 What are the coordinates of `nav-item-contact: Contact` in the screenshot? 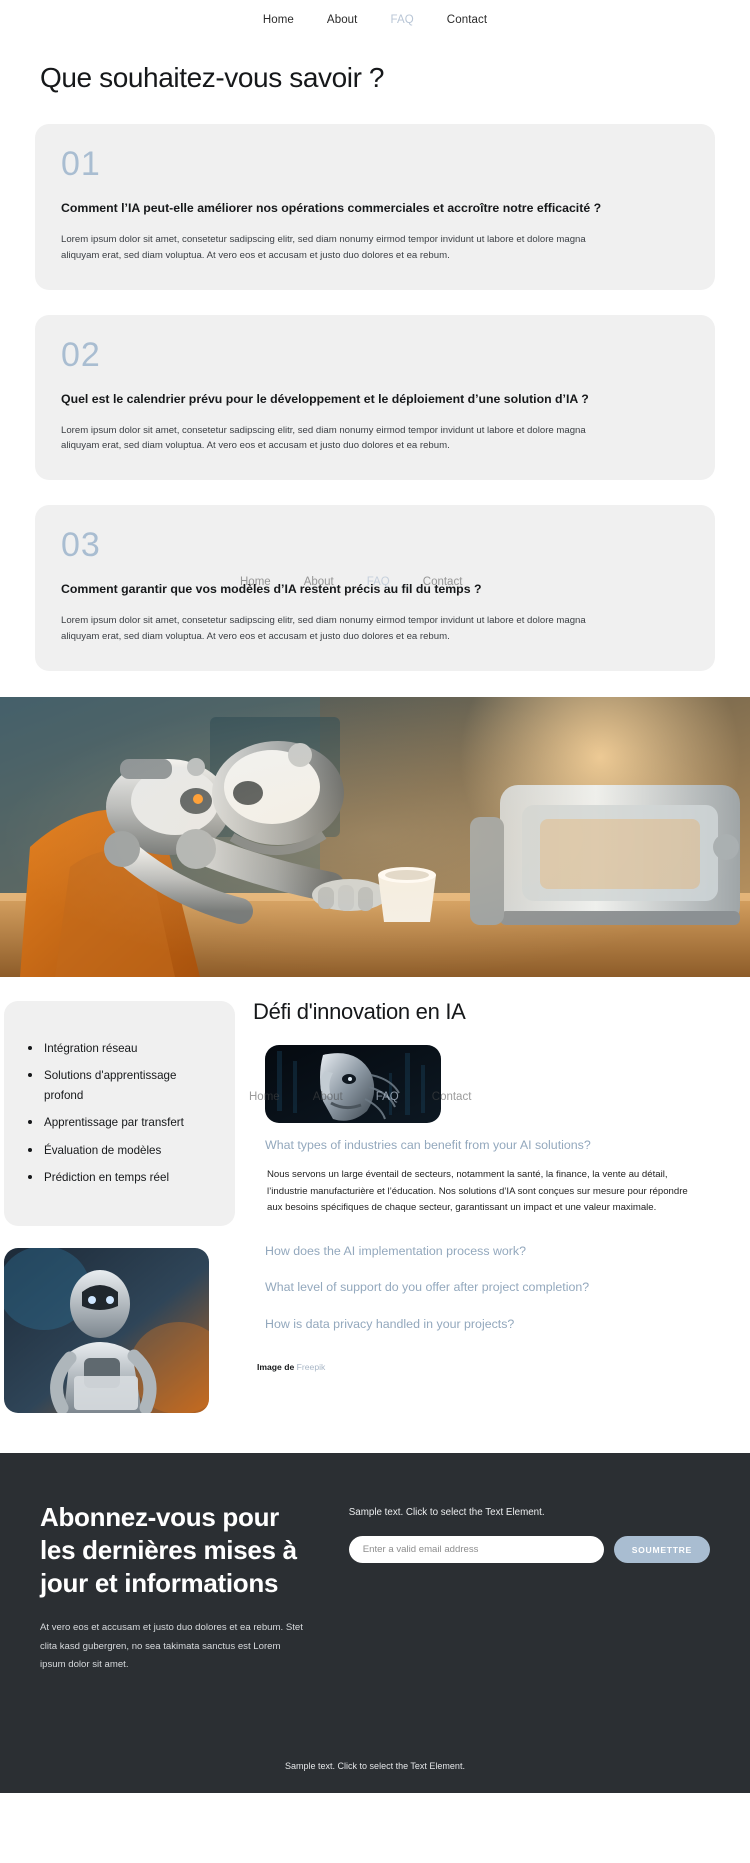 It's located at (467, 20).